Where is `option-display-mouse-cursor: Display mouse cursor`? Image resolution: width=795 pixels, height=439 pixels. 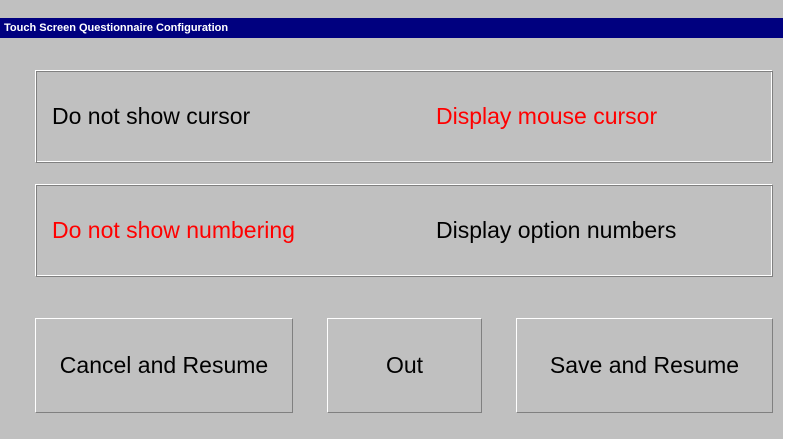
option-display-mouse-cursor: Display mouse cursor is located at coordinates (546, 116).